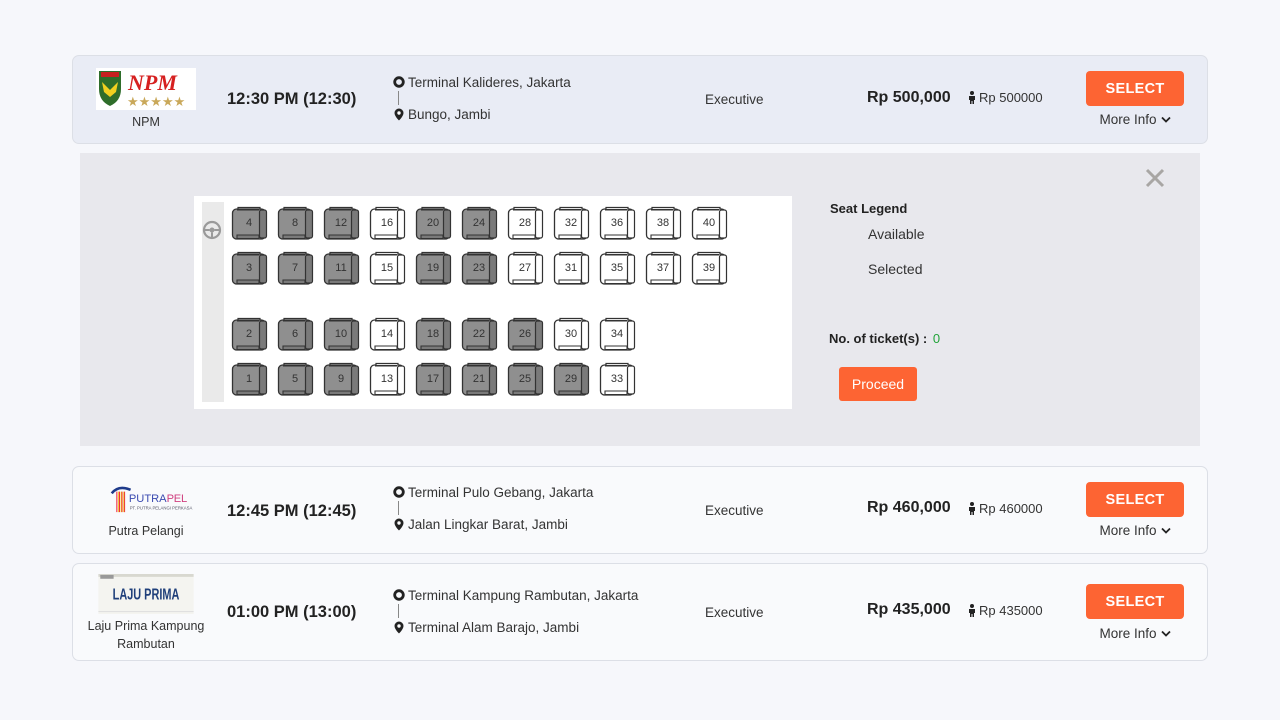  I want to click on seat-available: 31, so click(572, 269).